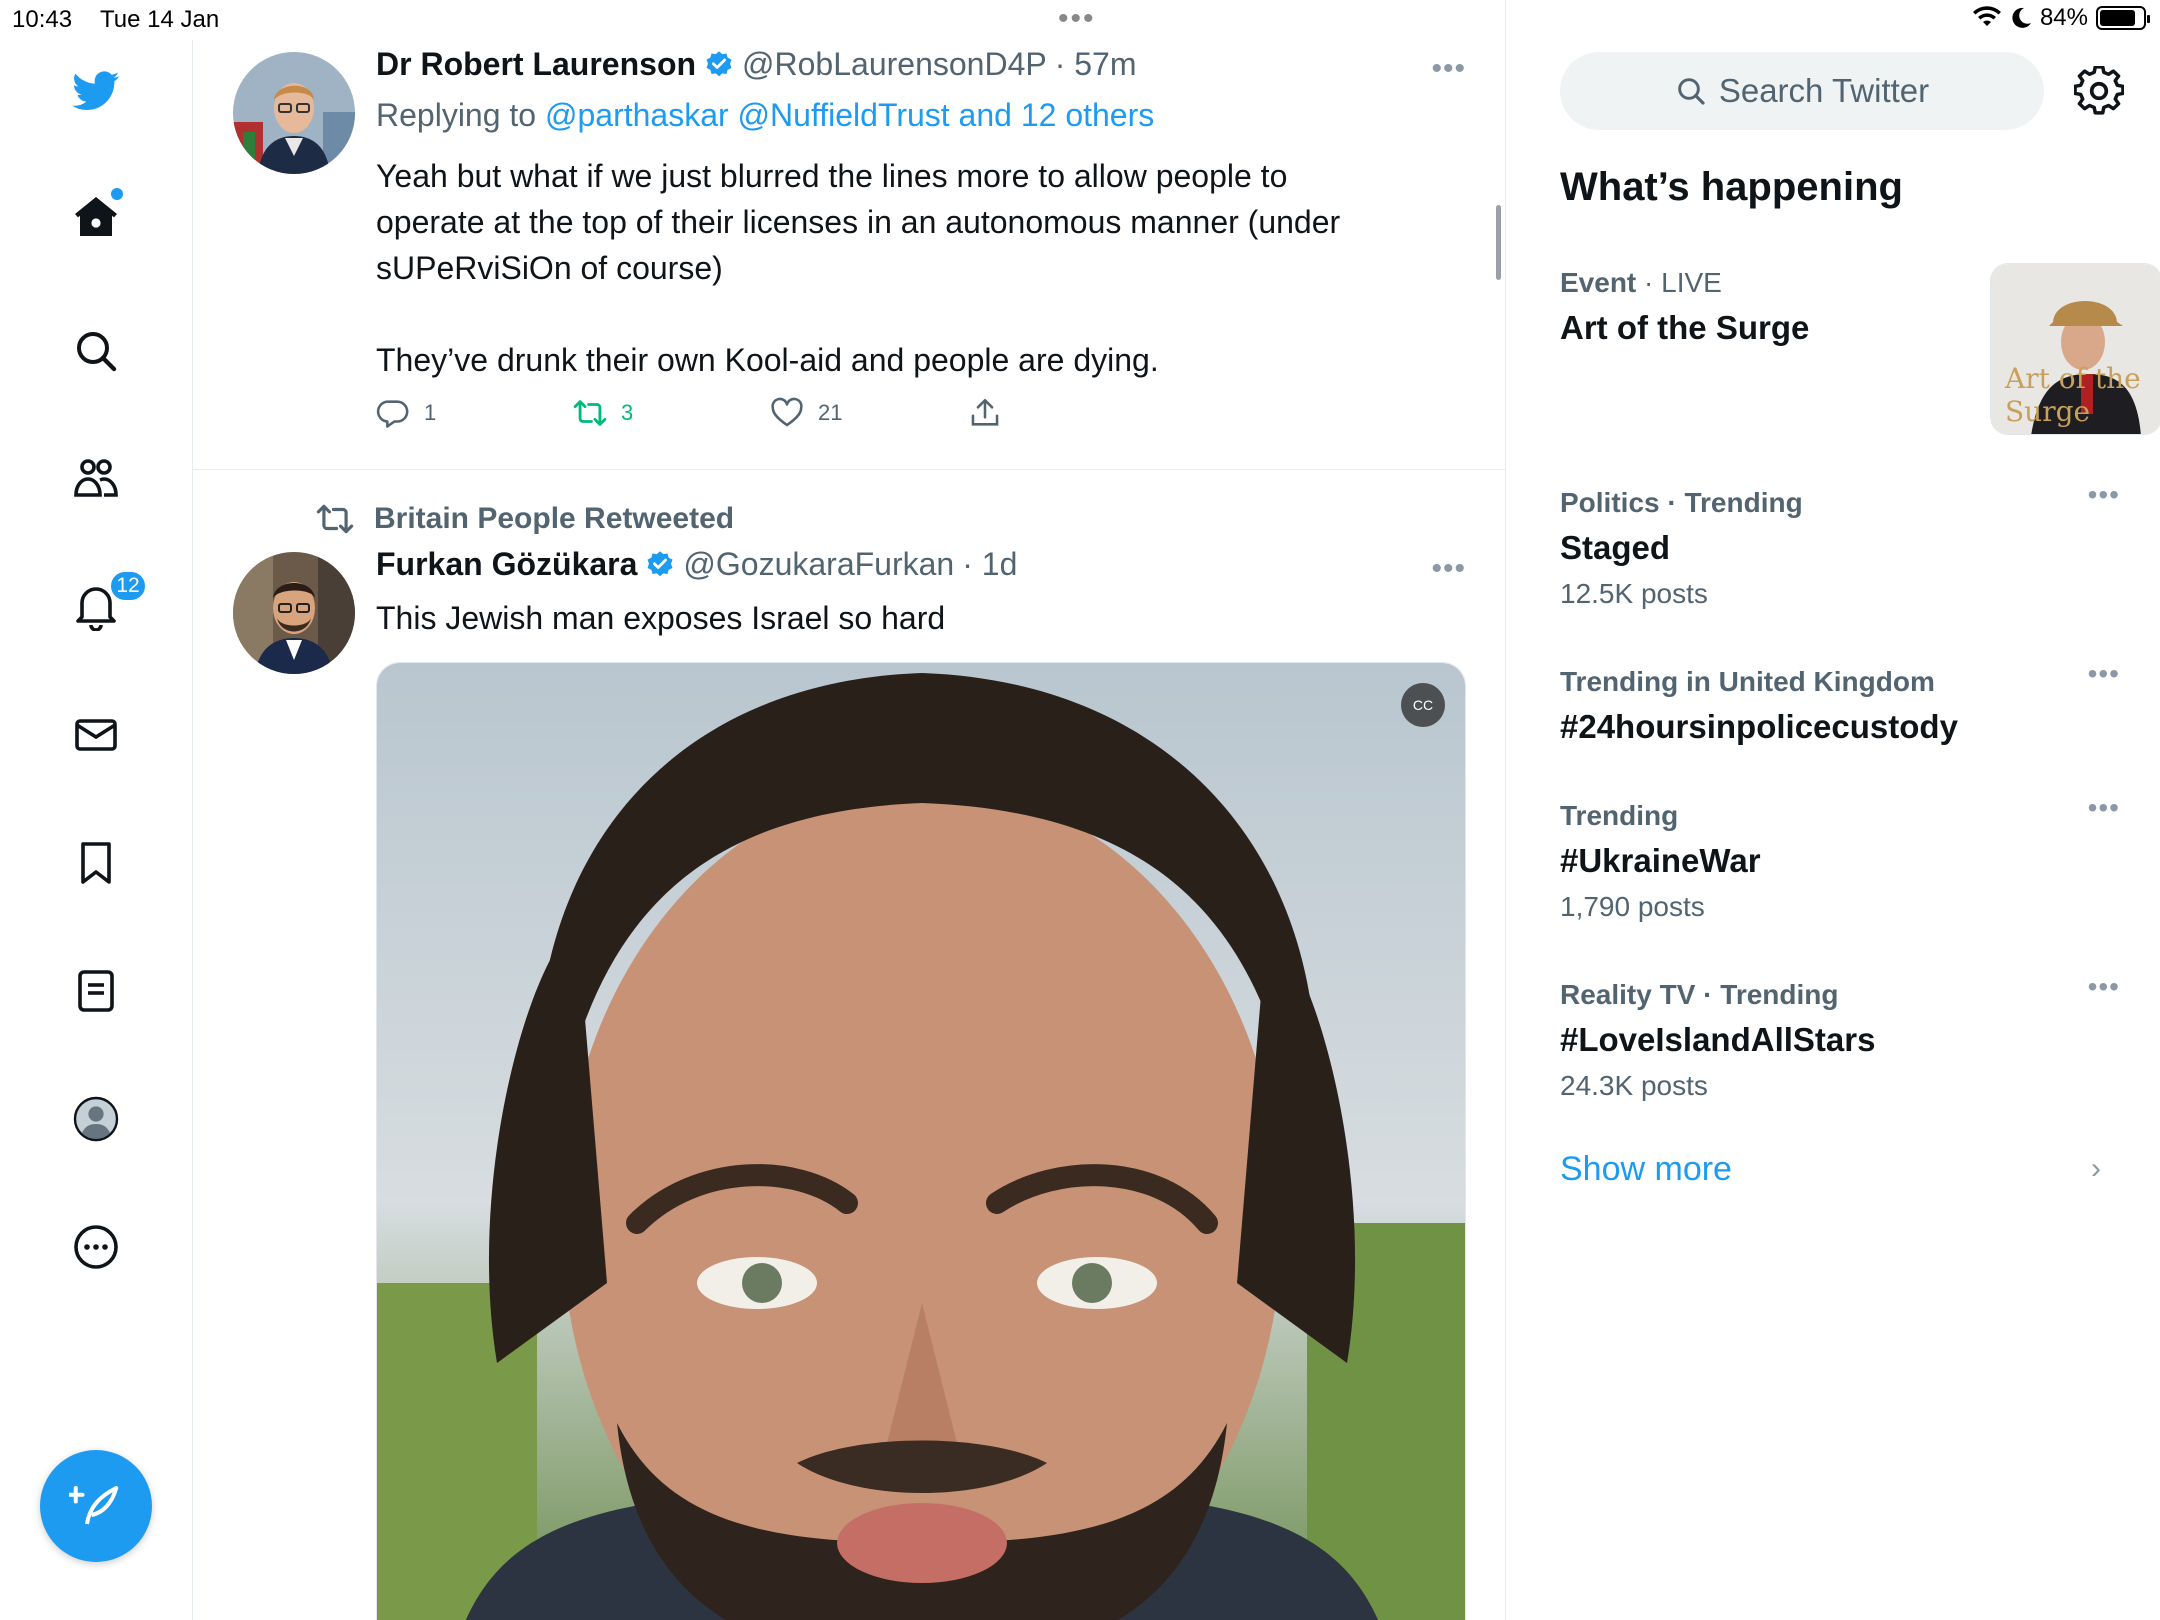 The height and width of the screenshot is (1620, 2160). Describe the element at coordinates (96, 830) in the screenshot. I see `left-nav: 12` at that location.